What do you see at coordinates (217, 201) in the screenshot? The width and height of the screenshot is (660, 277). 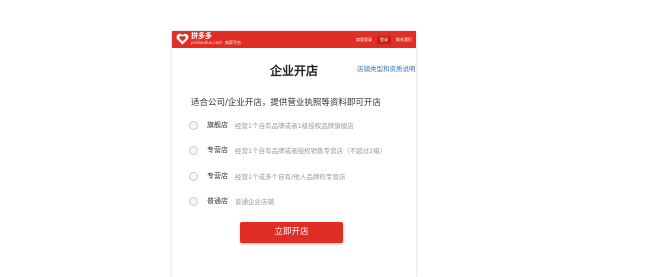 I see `option-name: 普通店` at bounding box center [217, 201].